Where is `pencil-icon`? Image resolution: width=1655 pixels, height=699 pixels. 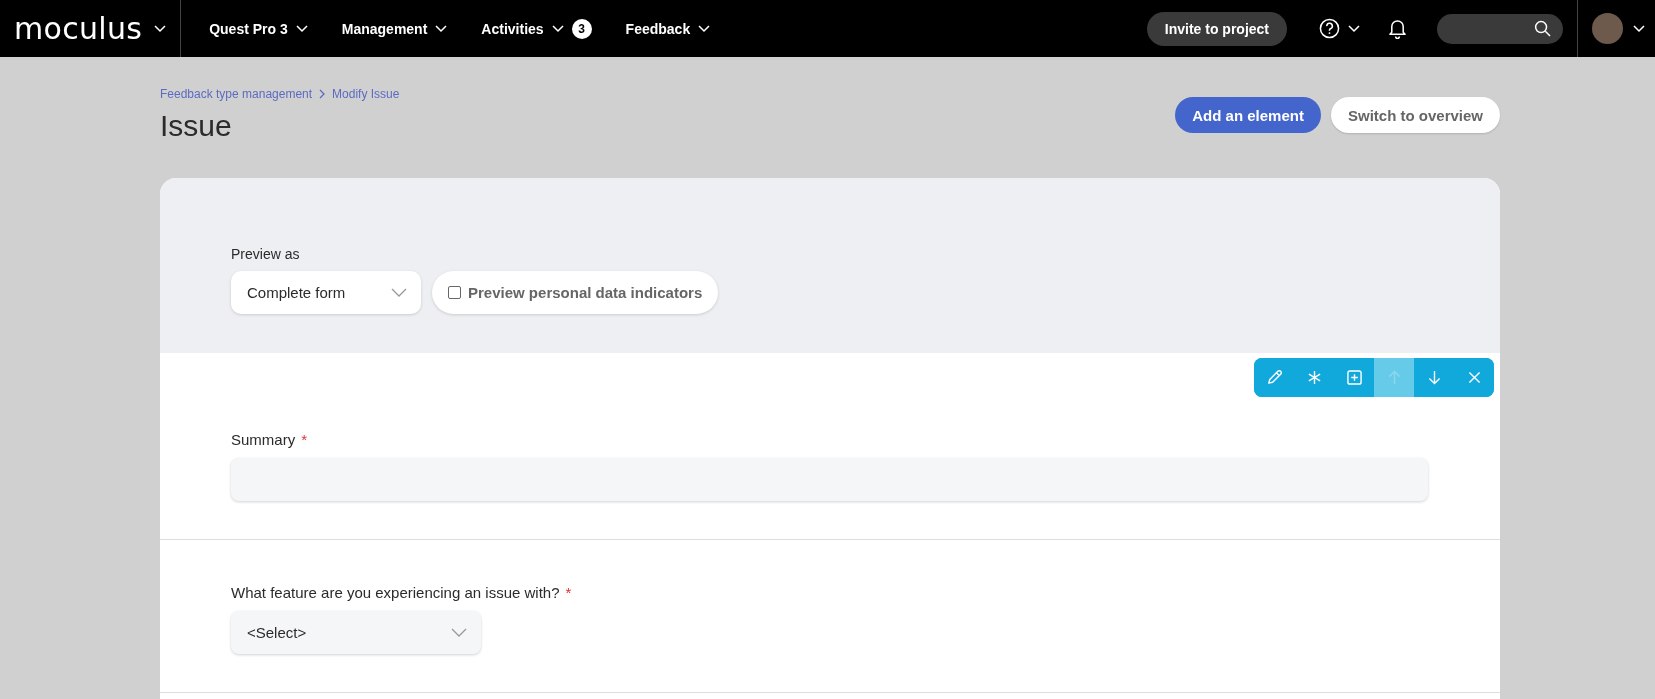
pencil-icon is located at coordinates (1274, 377).